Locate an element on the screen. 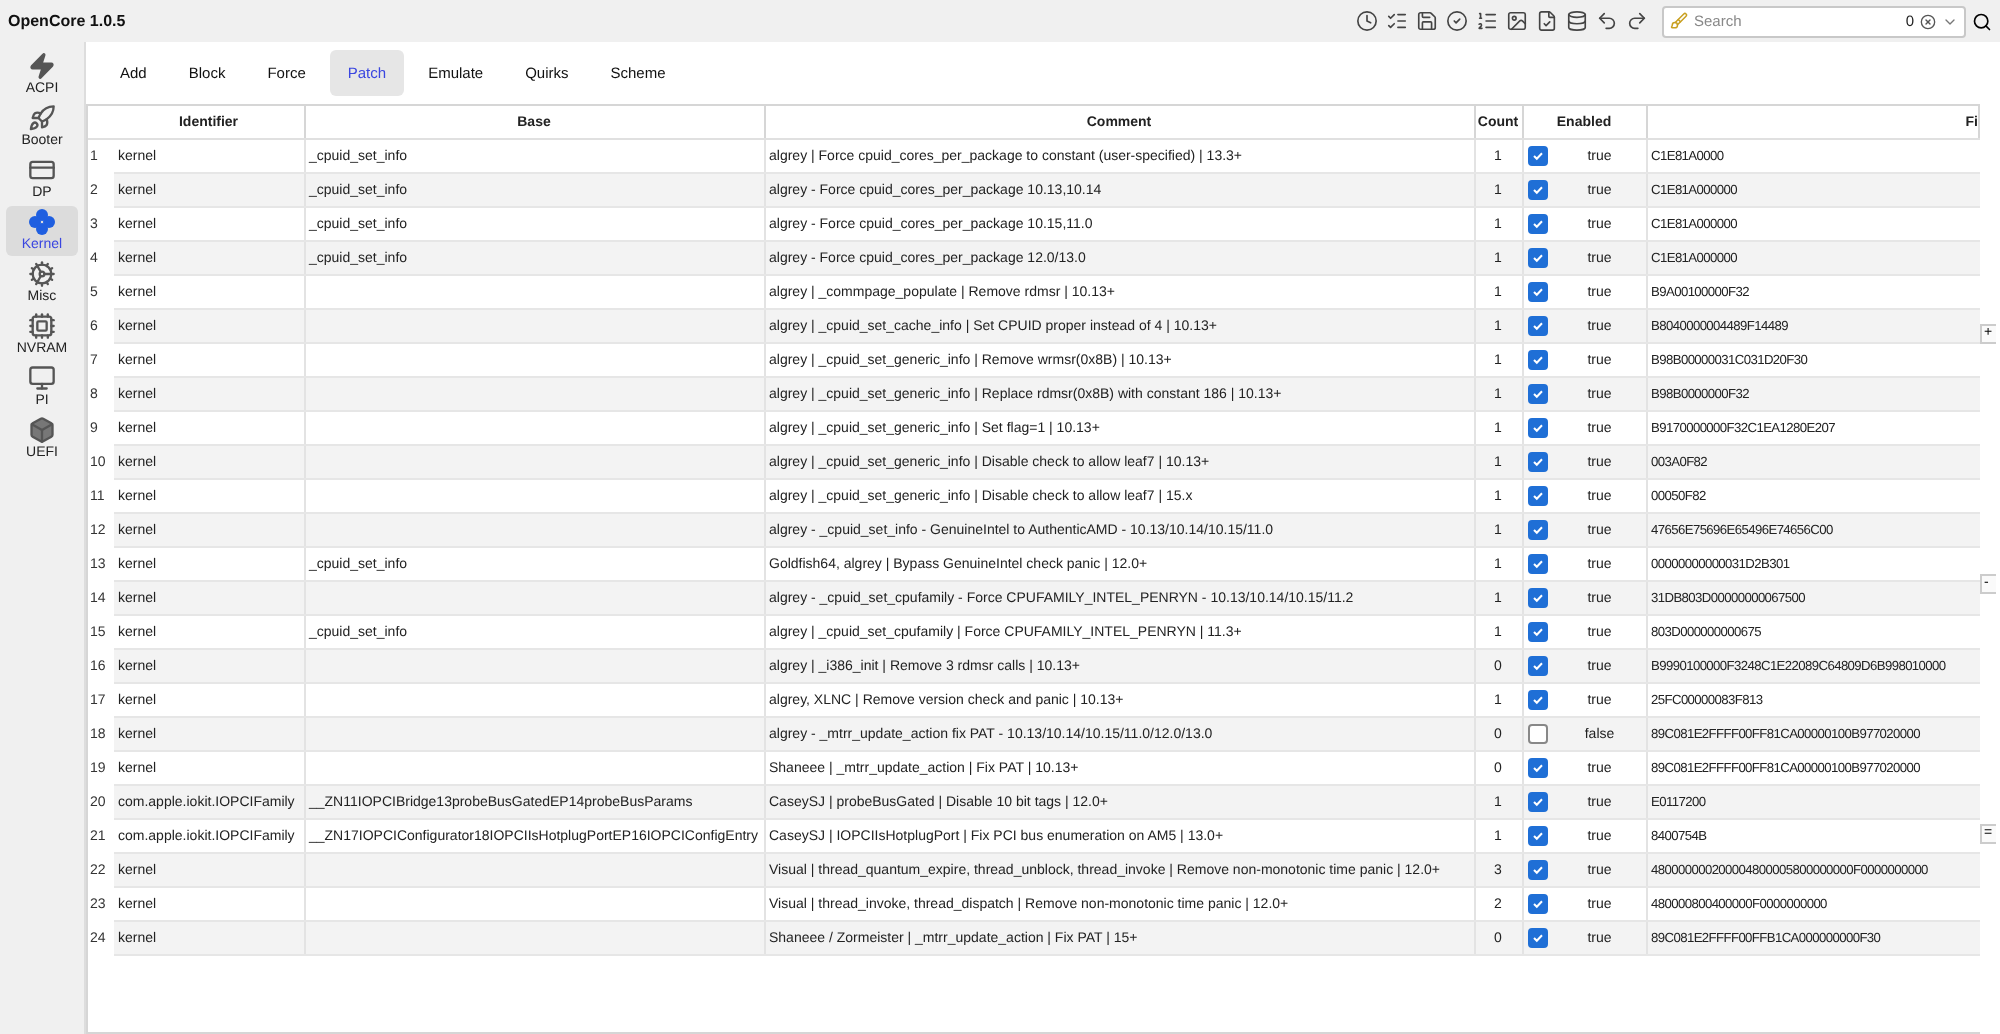 This screenshot has width=2000, height=1034. redo-button is located at coordinates (1637, 21).